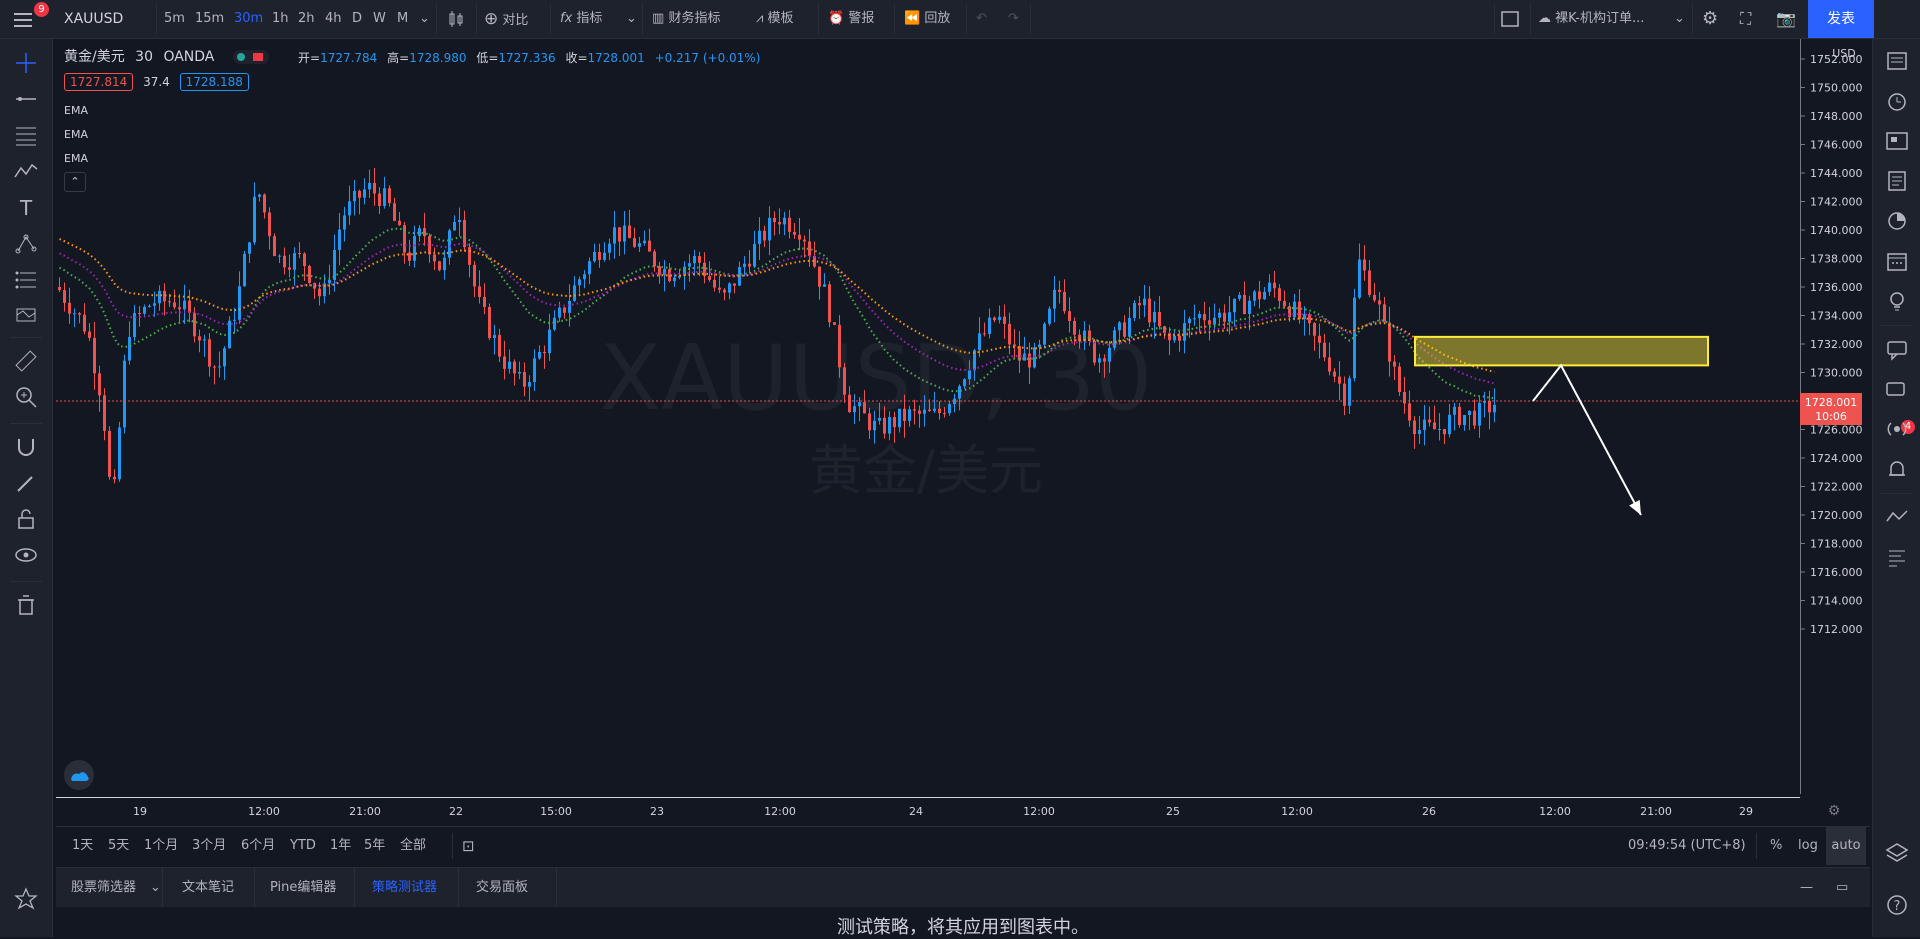 This screenshot has height=939, width=1920. What do you see at coordinates (506, 19) in the screenshot?
I see `compare-button: ⊕ 对比` at bounding box center [506, 19].